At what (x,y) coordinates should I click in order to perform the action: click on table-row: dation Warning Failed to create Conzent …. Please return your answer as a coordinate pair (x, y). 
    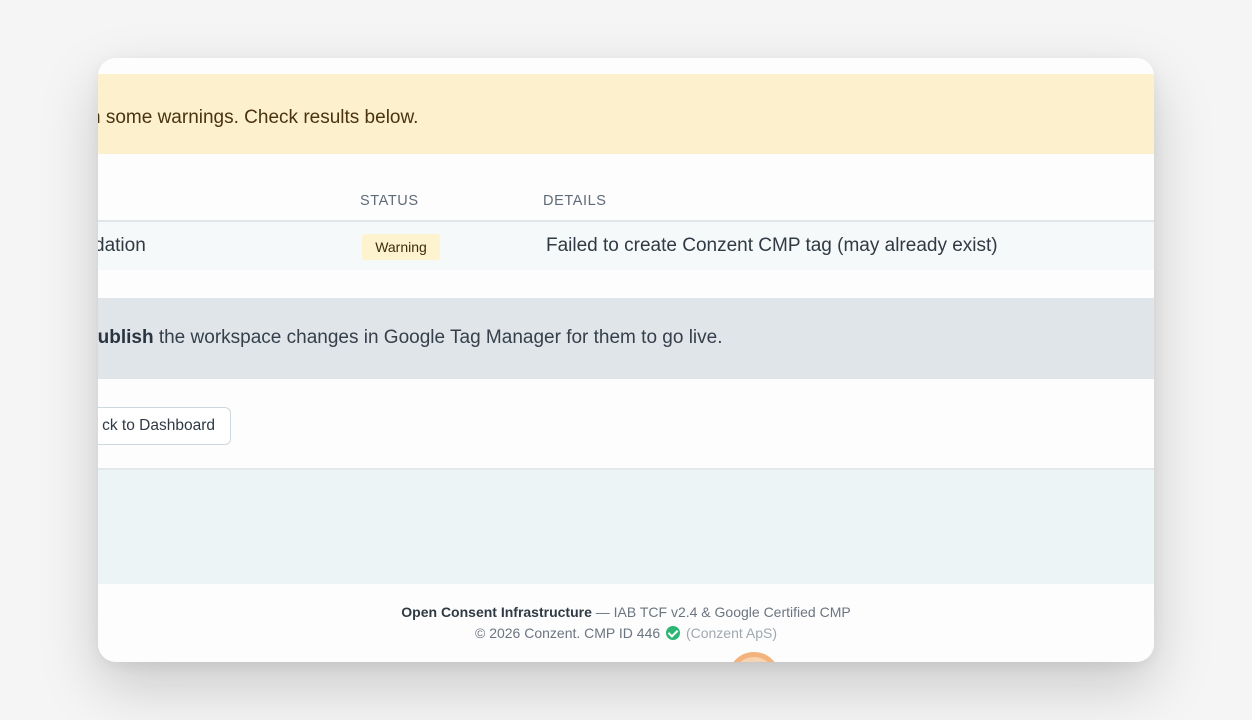
    Looking at the image, I should click on (626, 246).